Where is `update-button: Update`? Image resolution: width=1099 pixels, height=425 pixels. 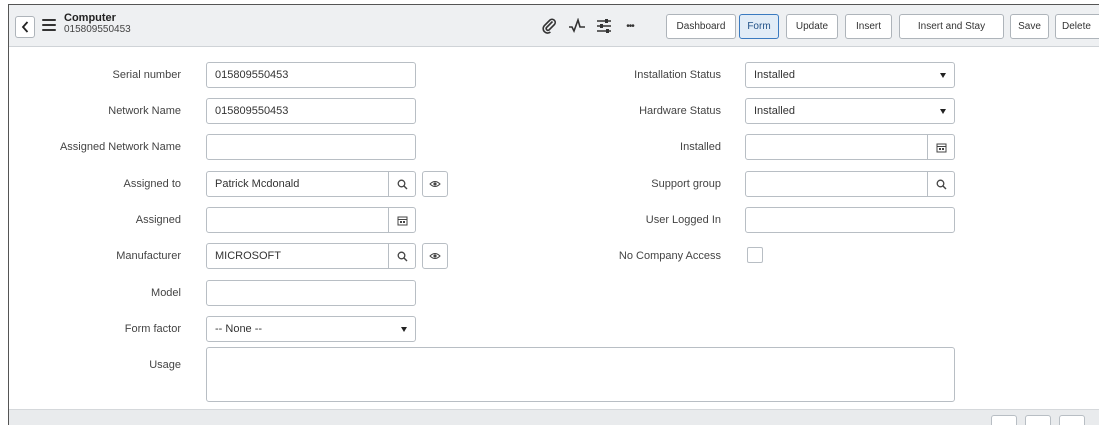
update-button: Update is located at coordinates (812, 26).